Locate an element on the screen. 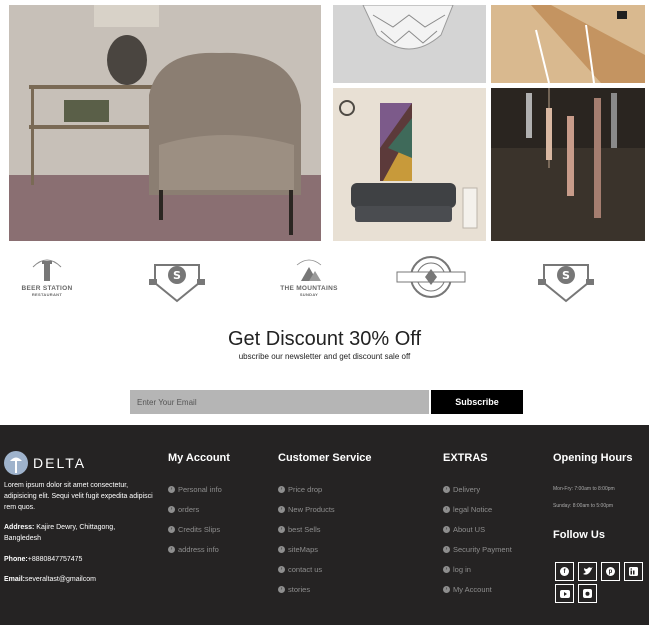 The width and height of the screenshot is (649, 625). instagram-button is located at coordinates (587, 593).